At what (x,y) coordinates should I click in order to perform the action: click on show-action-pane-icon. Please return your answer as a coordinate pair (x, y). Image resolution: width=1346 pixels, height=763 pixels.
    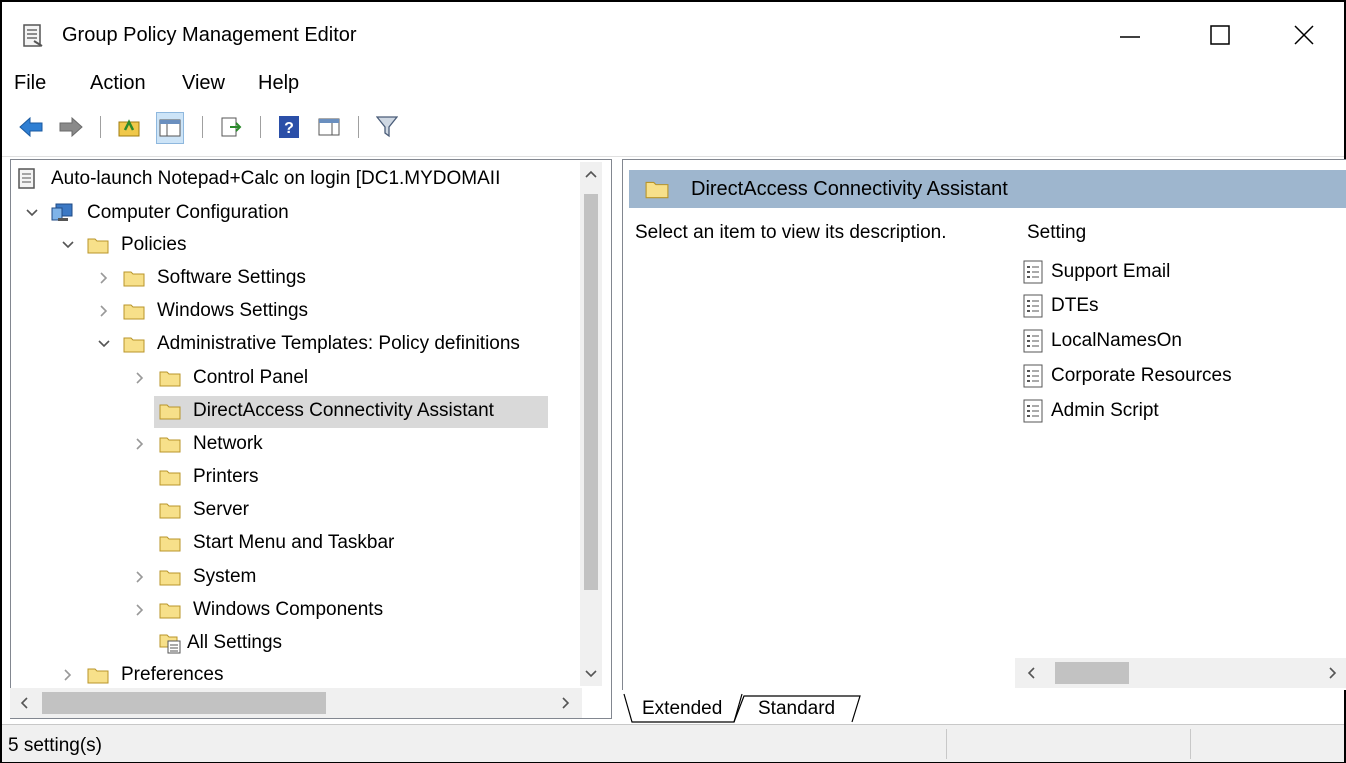
    Looking at the image, I should click on (329, 127).